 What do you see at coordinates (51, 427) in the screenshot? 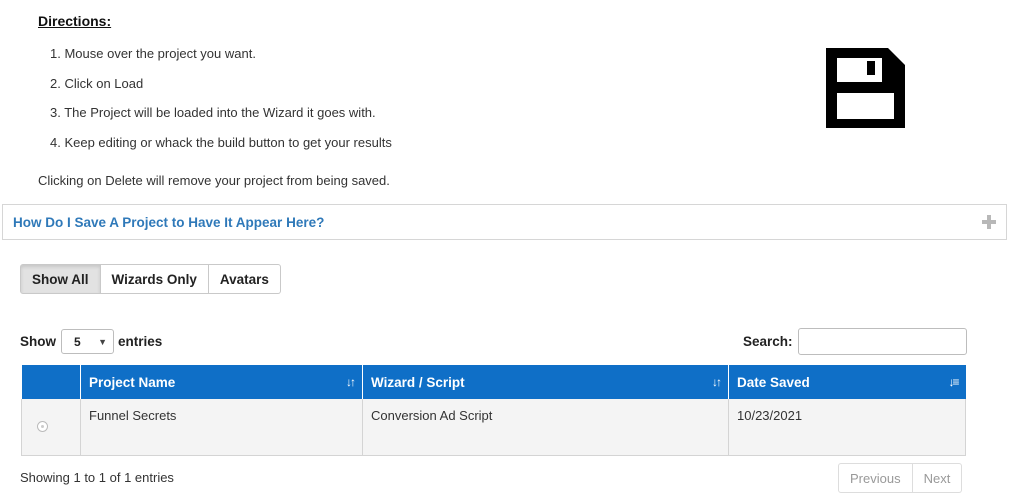
I see `row-select-cell` at bounding box center [51, 427].